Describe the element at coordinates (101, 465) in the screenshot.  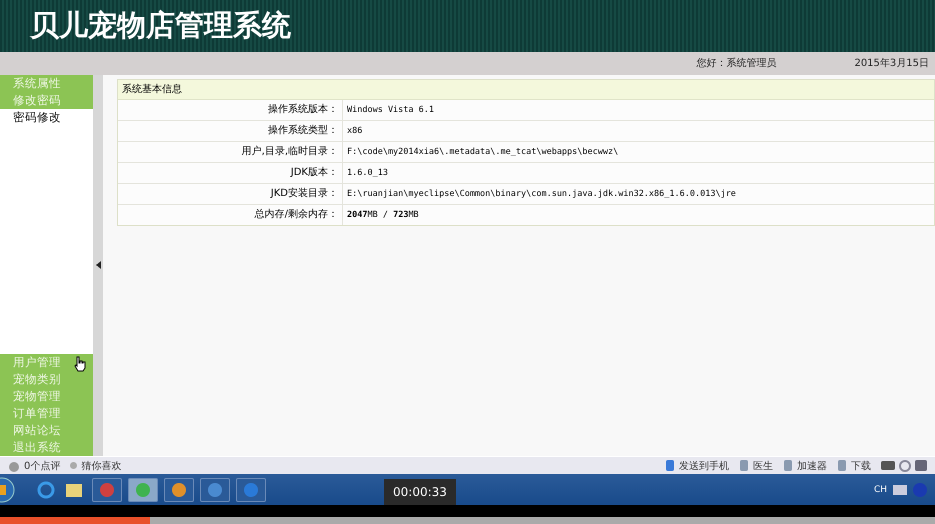
I see `status-link: 猜你喜欢` at that location.